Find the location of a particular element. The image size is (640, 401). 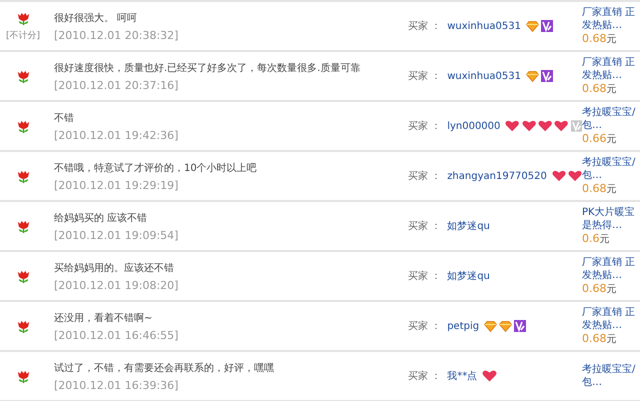

review-text: 不错 is located at coordinates (64, 118).